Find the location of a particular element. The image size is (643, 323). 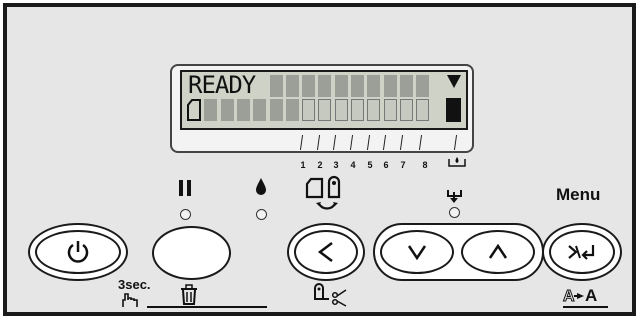

paper-feed-led is located at coordinates (454, 212).